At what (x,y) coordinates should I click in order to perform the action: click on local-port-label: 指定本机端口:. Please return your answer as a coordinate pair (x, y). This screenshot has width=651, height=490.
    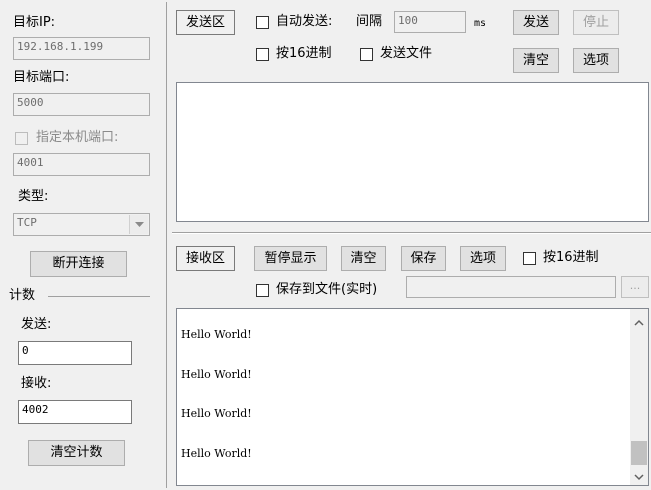
    Looking at the image, I should click on (77, 137).